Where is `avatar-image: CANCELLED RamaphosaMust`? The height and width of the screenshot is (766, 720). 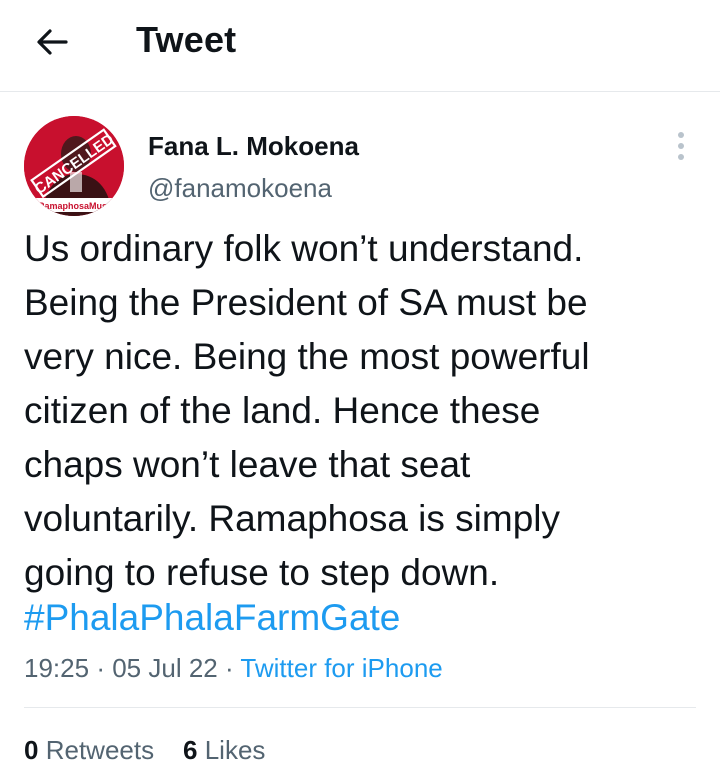
avatar-image: CANCELLED RamaphosaMust is located at coordinates (74, 166).